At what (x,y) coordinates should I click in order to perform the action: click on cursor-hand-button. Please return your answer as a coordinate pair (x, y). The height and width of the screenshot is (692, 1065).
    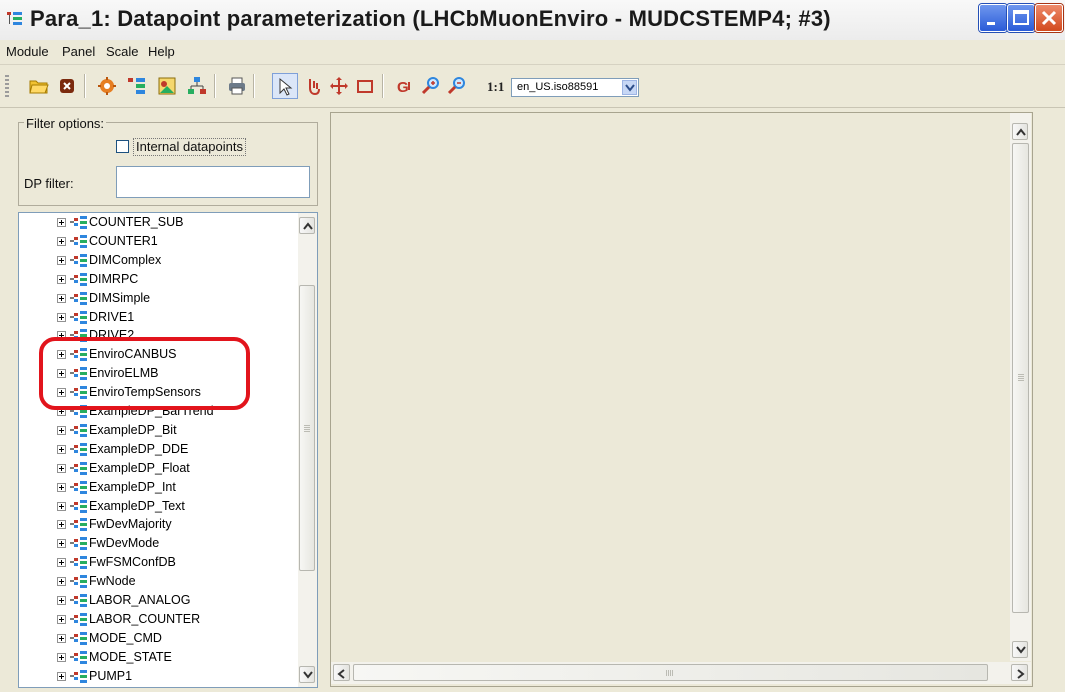
    Looking at the image, I should click on (313, 86).